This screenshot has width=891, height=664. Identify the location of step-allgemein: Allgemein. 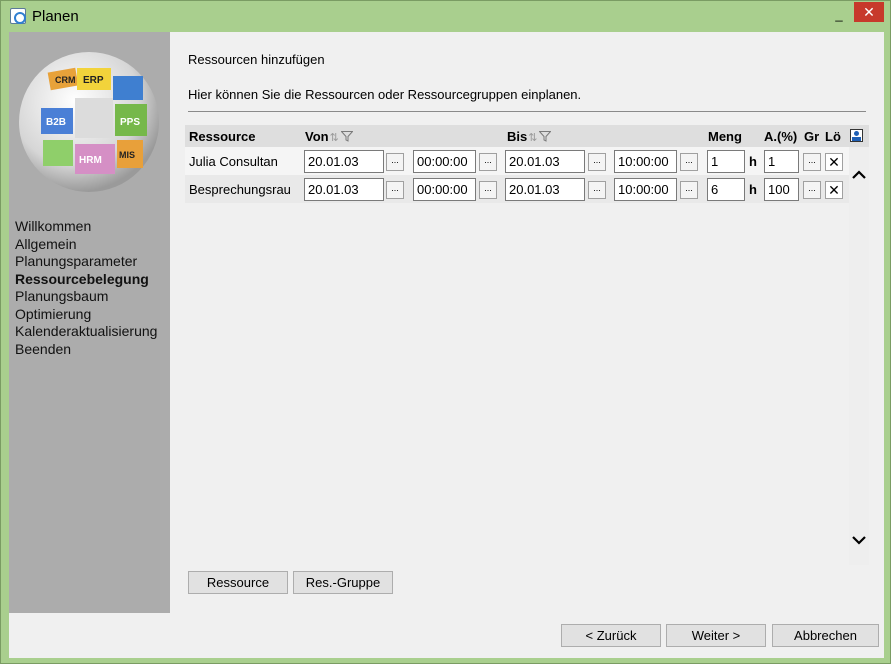
(86, 245).